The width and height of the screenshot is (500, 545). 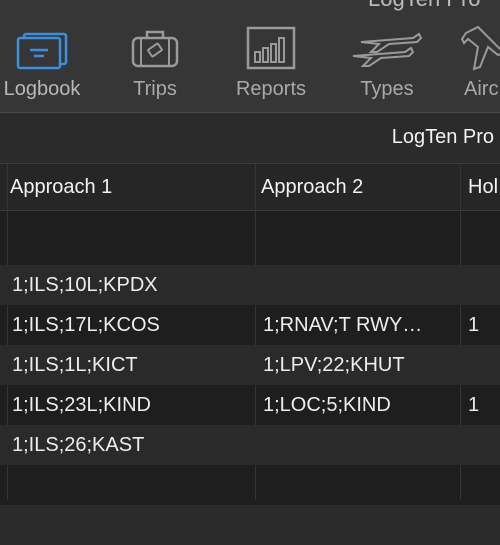 What do you see at coordinates (127, 187) in the screenshot?
I see `column-header-approach-1: Approach 1` at bounding box center [127, 187].